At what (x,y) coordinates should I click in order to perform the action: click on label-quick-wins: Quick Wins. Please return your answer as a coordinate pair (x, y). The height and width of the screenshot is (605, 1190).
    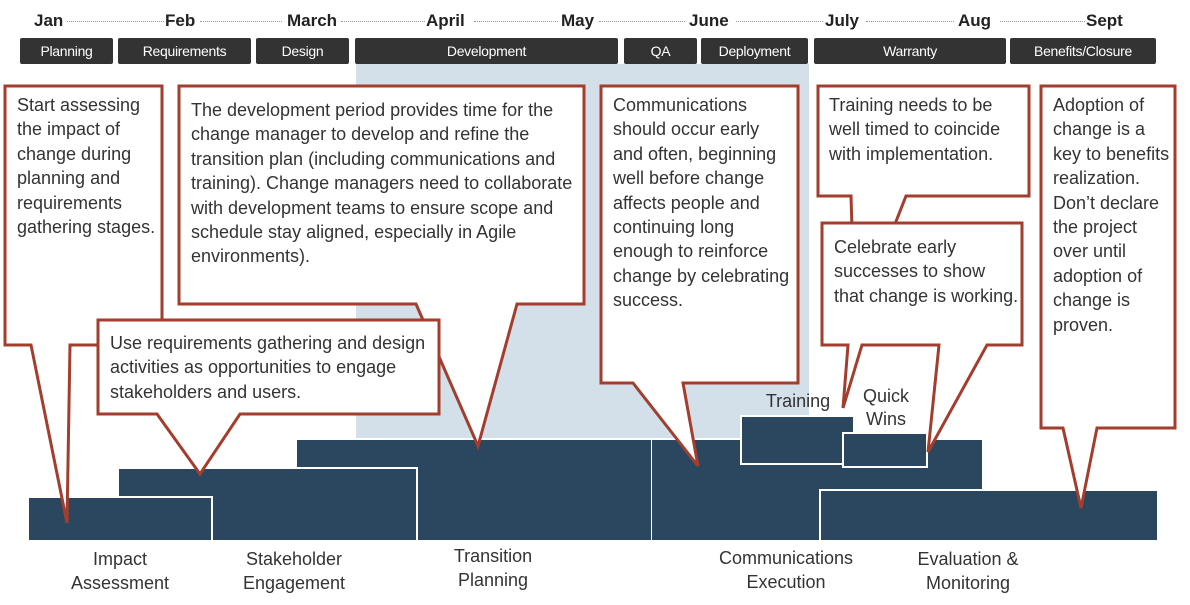
    Looking at the image, I should click on (885, 407).